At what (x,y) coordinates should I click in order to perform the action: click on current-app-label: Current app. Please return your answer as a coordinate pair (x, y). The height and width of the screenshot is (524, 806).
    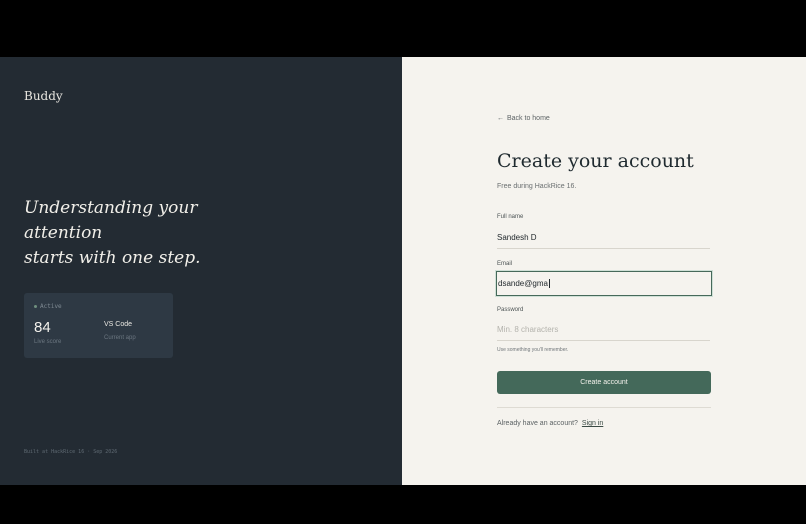
    Looking at the image, I should click on (120, 338).